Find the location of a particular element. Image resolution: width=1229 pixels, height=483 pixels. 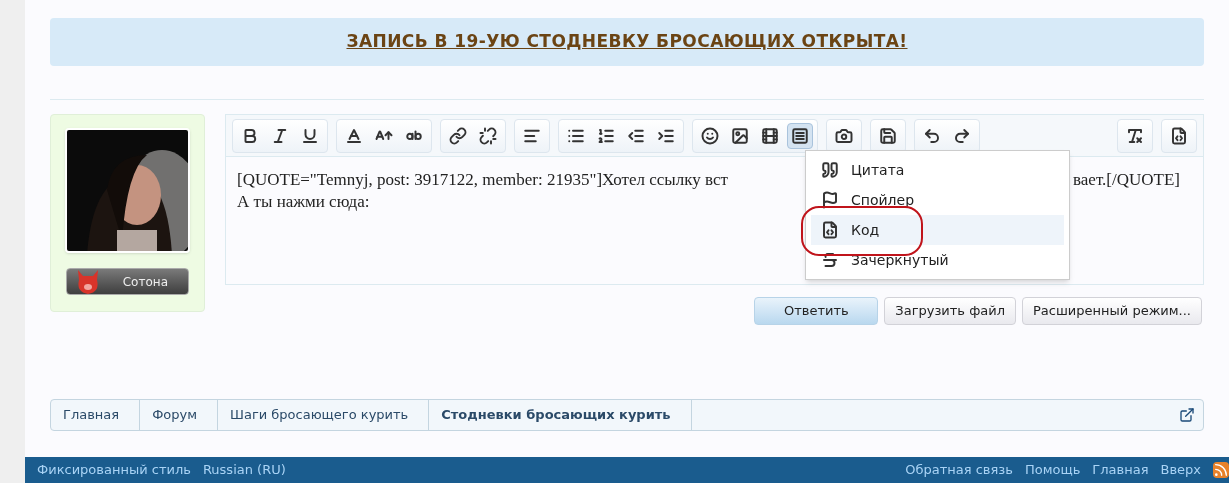

underline-icon is located at coordinates (310, 135).